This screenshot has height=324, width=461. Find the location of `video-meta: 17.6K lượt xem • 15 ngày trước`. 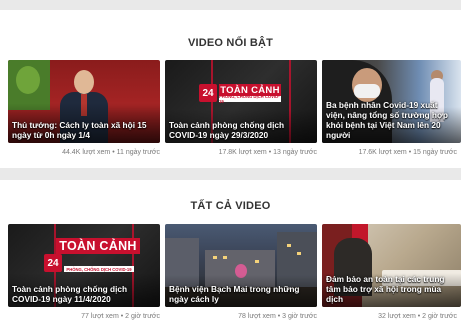

video-meta: 17.6K lượt xem • 15 ngày trước is located at coordinates (407, 152).